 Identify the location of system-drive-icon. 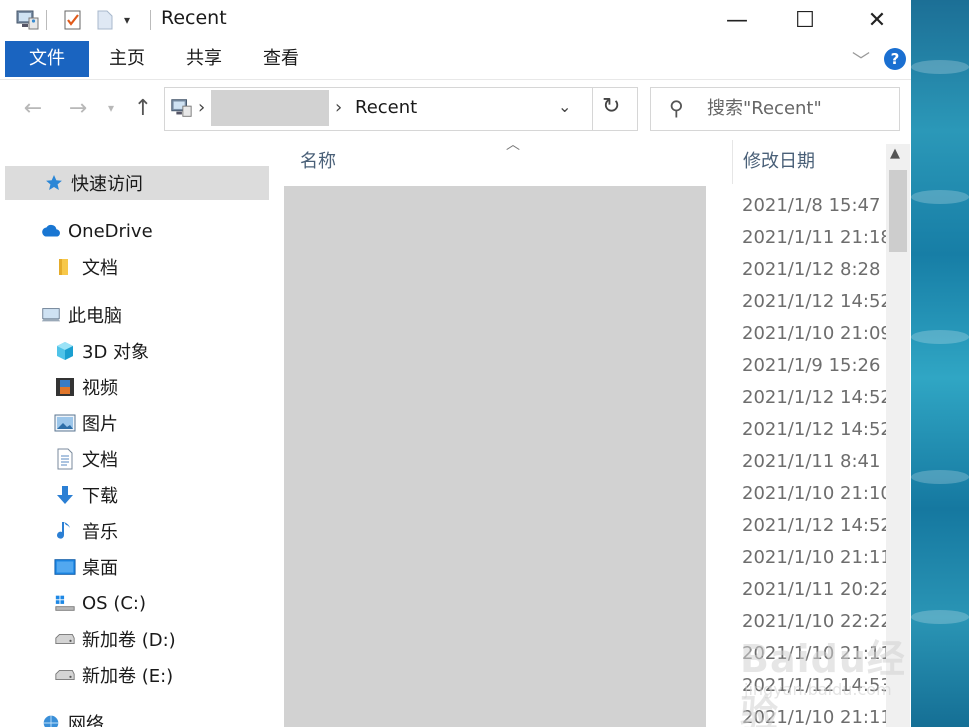
(65, 603).